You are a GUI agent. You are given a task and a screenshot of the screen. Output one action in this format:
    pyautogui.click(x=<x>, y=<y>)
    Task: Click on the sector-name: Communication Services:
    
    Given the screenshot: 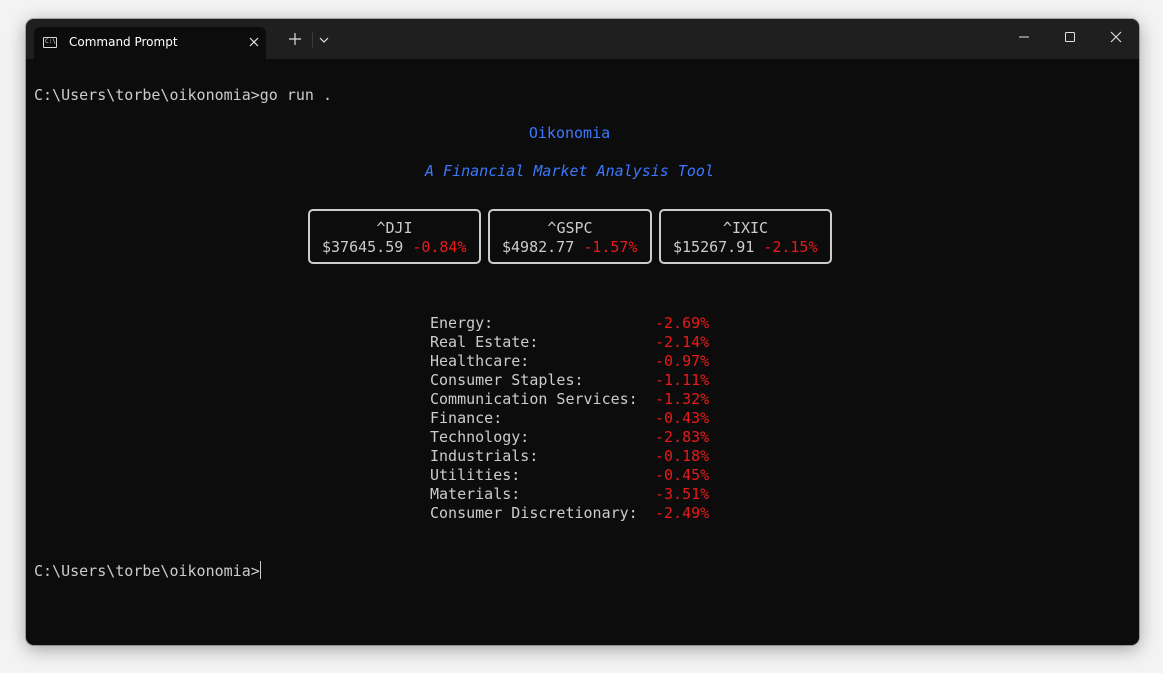 What is the action you would take?
    pyautogui.click(x=534, y=399)
    